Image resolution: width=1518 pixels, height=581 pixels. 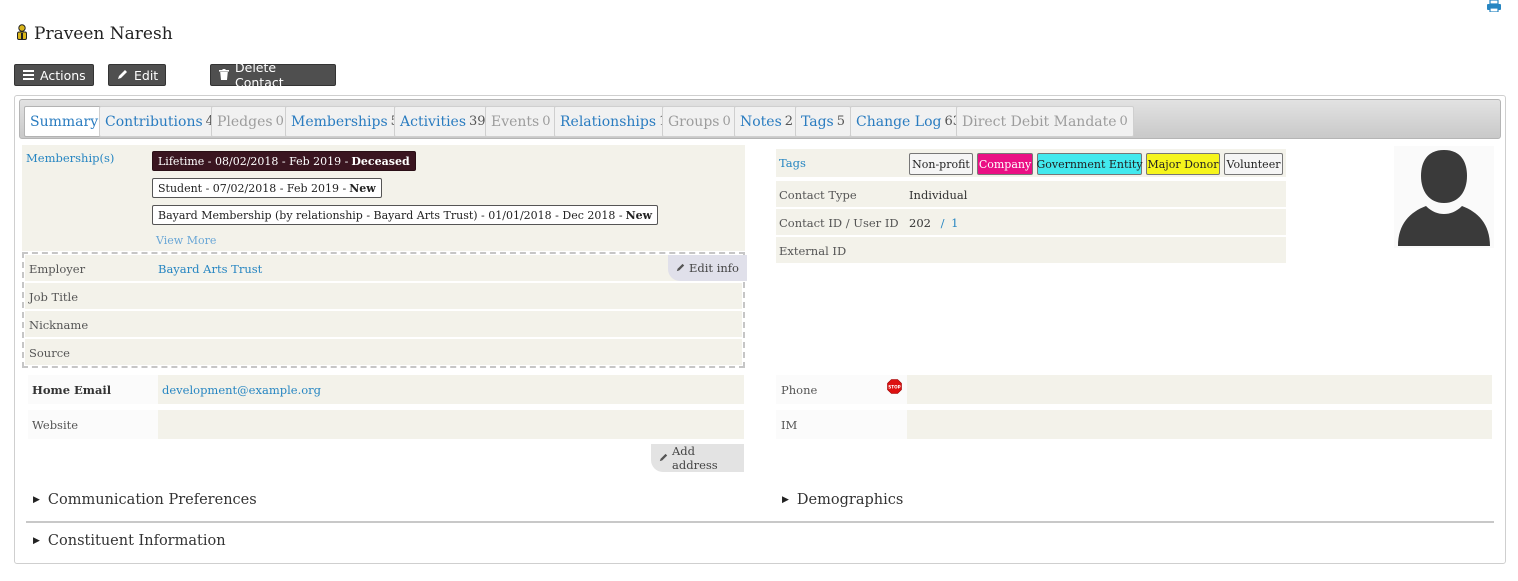 I want to click on membership-status: New, so click(x=639, y=215).